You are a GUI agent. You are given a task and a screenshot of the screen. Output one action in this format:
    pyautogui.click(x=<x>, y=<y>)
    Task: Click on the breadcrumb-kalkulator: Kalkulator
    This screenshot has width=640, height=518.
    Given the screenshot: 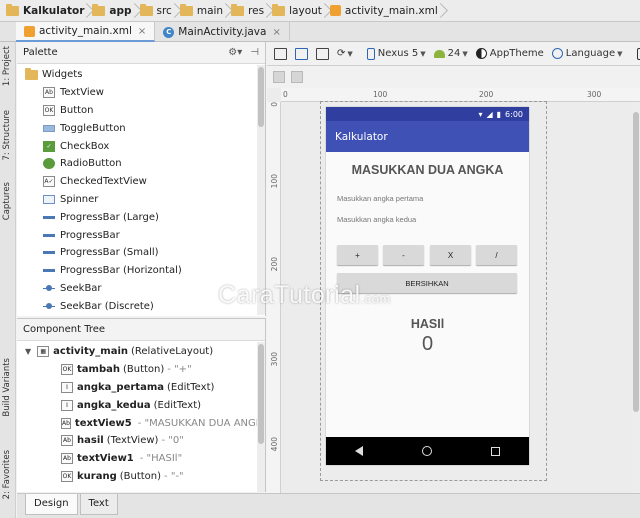 What is the action you would take?
    pyautogui.click(x=47, y=11)
    